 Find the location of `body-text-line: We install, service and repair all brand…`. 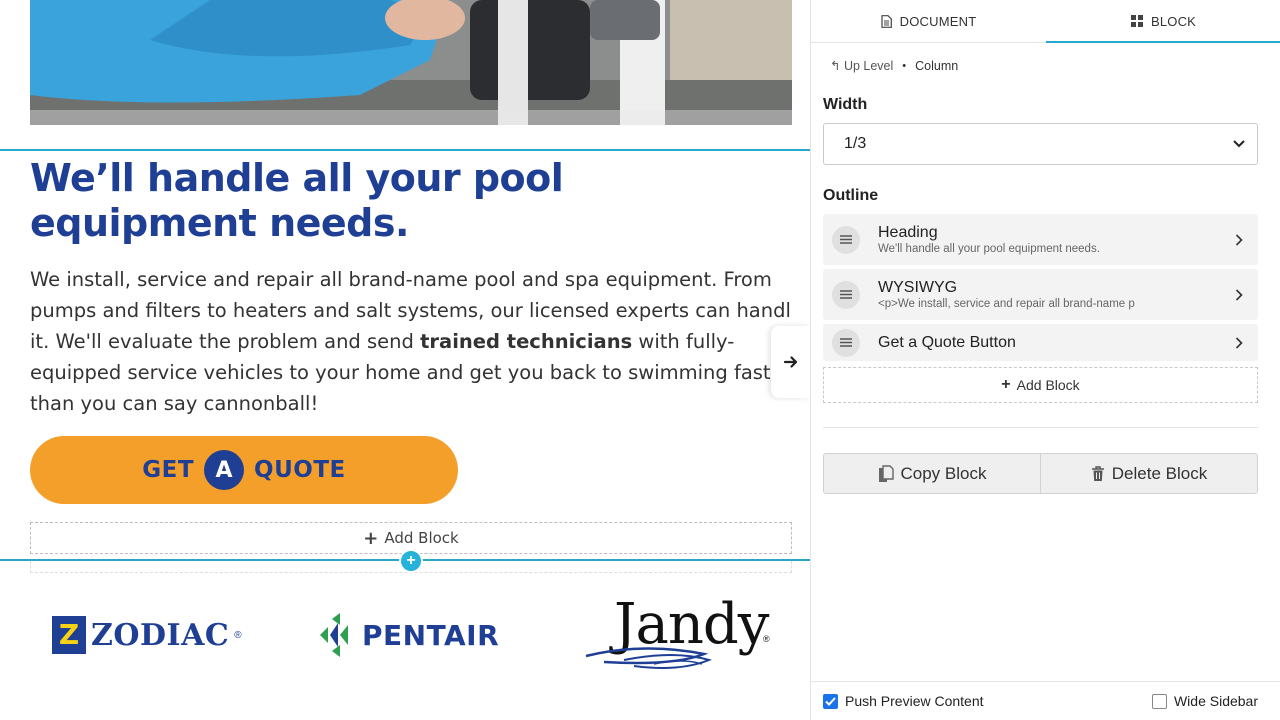

body-text-line: We install, service and repair all brand… is located at coordinates (410, 279).